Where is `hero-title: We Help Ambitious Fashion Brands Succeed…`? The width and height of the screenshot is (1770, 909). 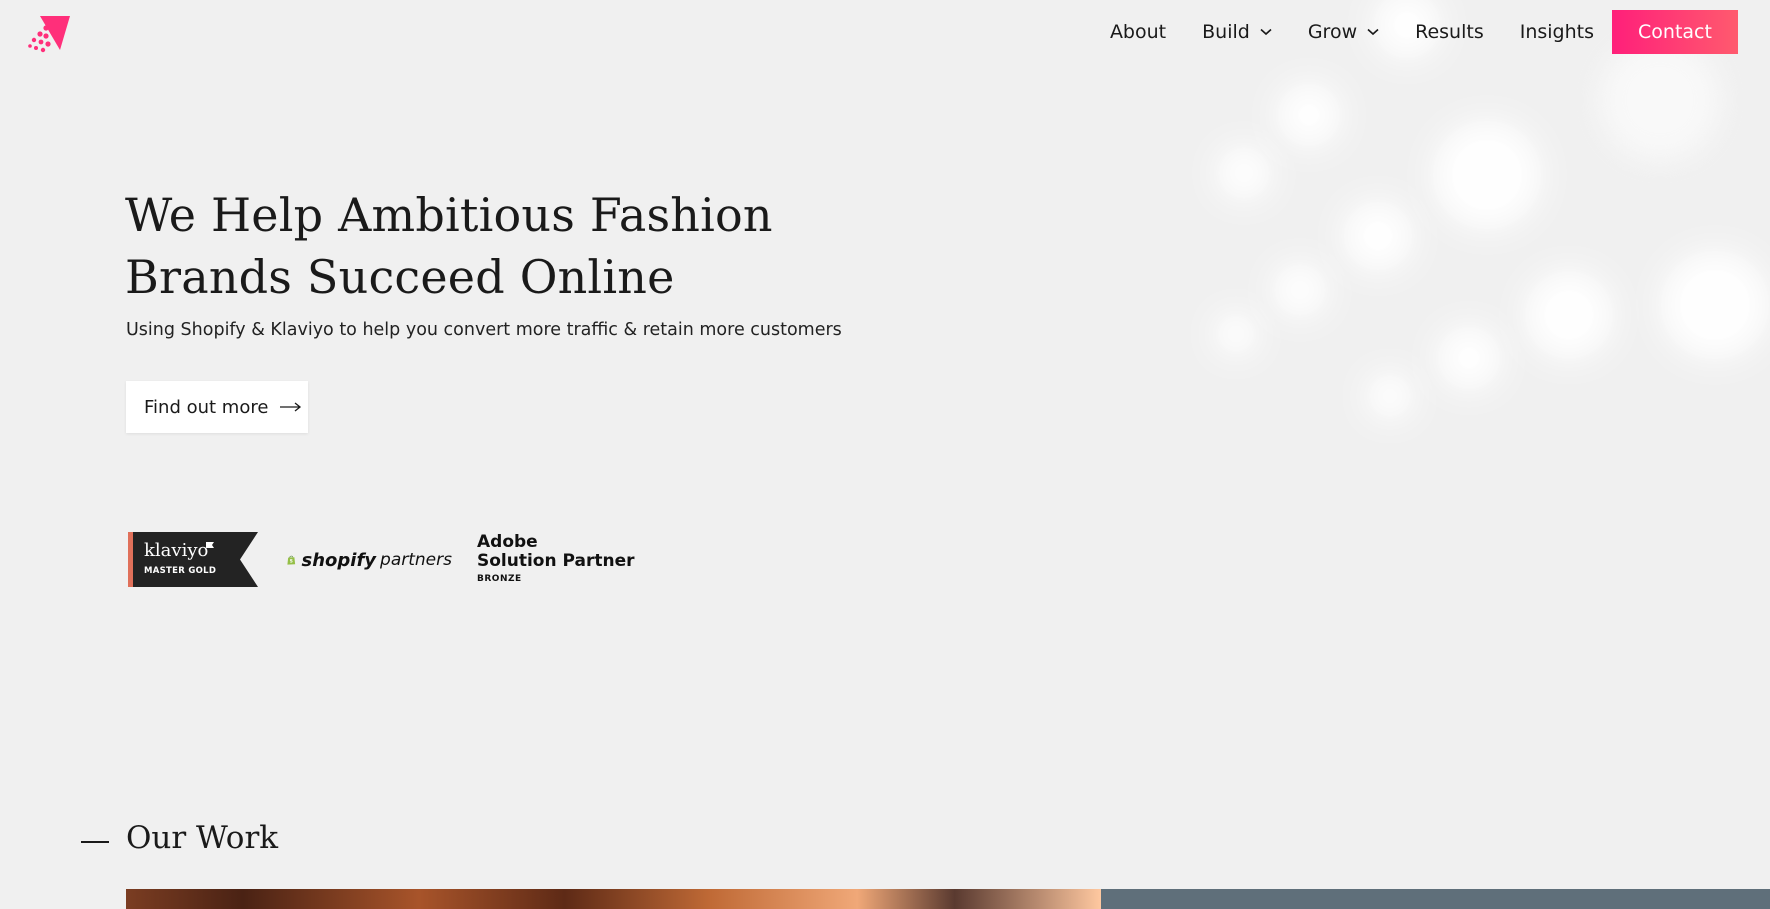 hero-title: We Help Ambitious Fashion Brands Succeed… is located at coordinates (475, 246).